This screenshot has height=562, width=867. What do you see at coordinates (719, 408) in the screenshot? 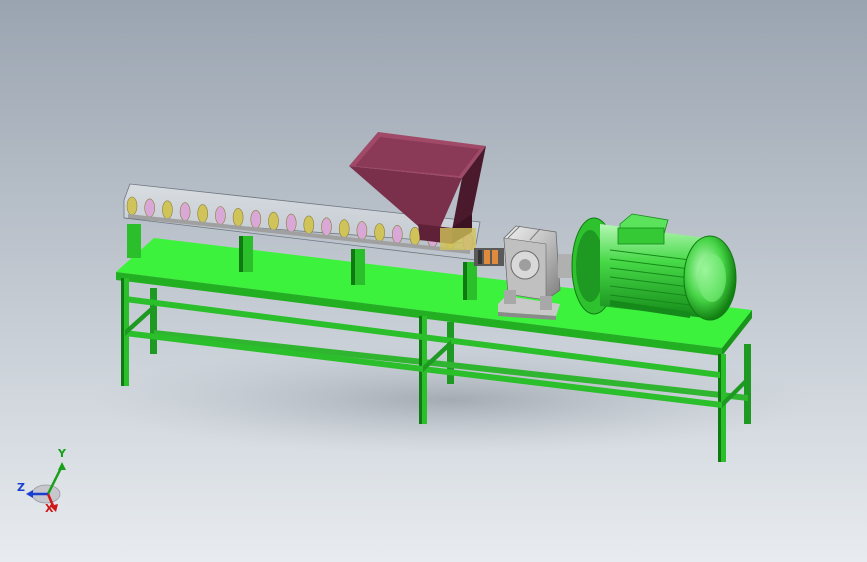
I see `table-leg-front-right-shade` at bounding box center [719, 408].